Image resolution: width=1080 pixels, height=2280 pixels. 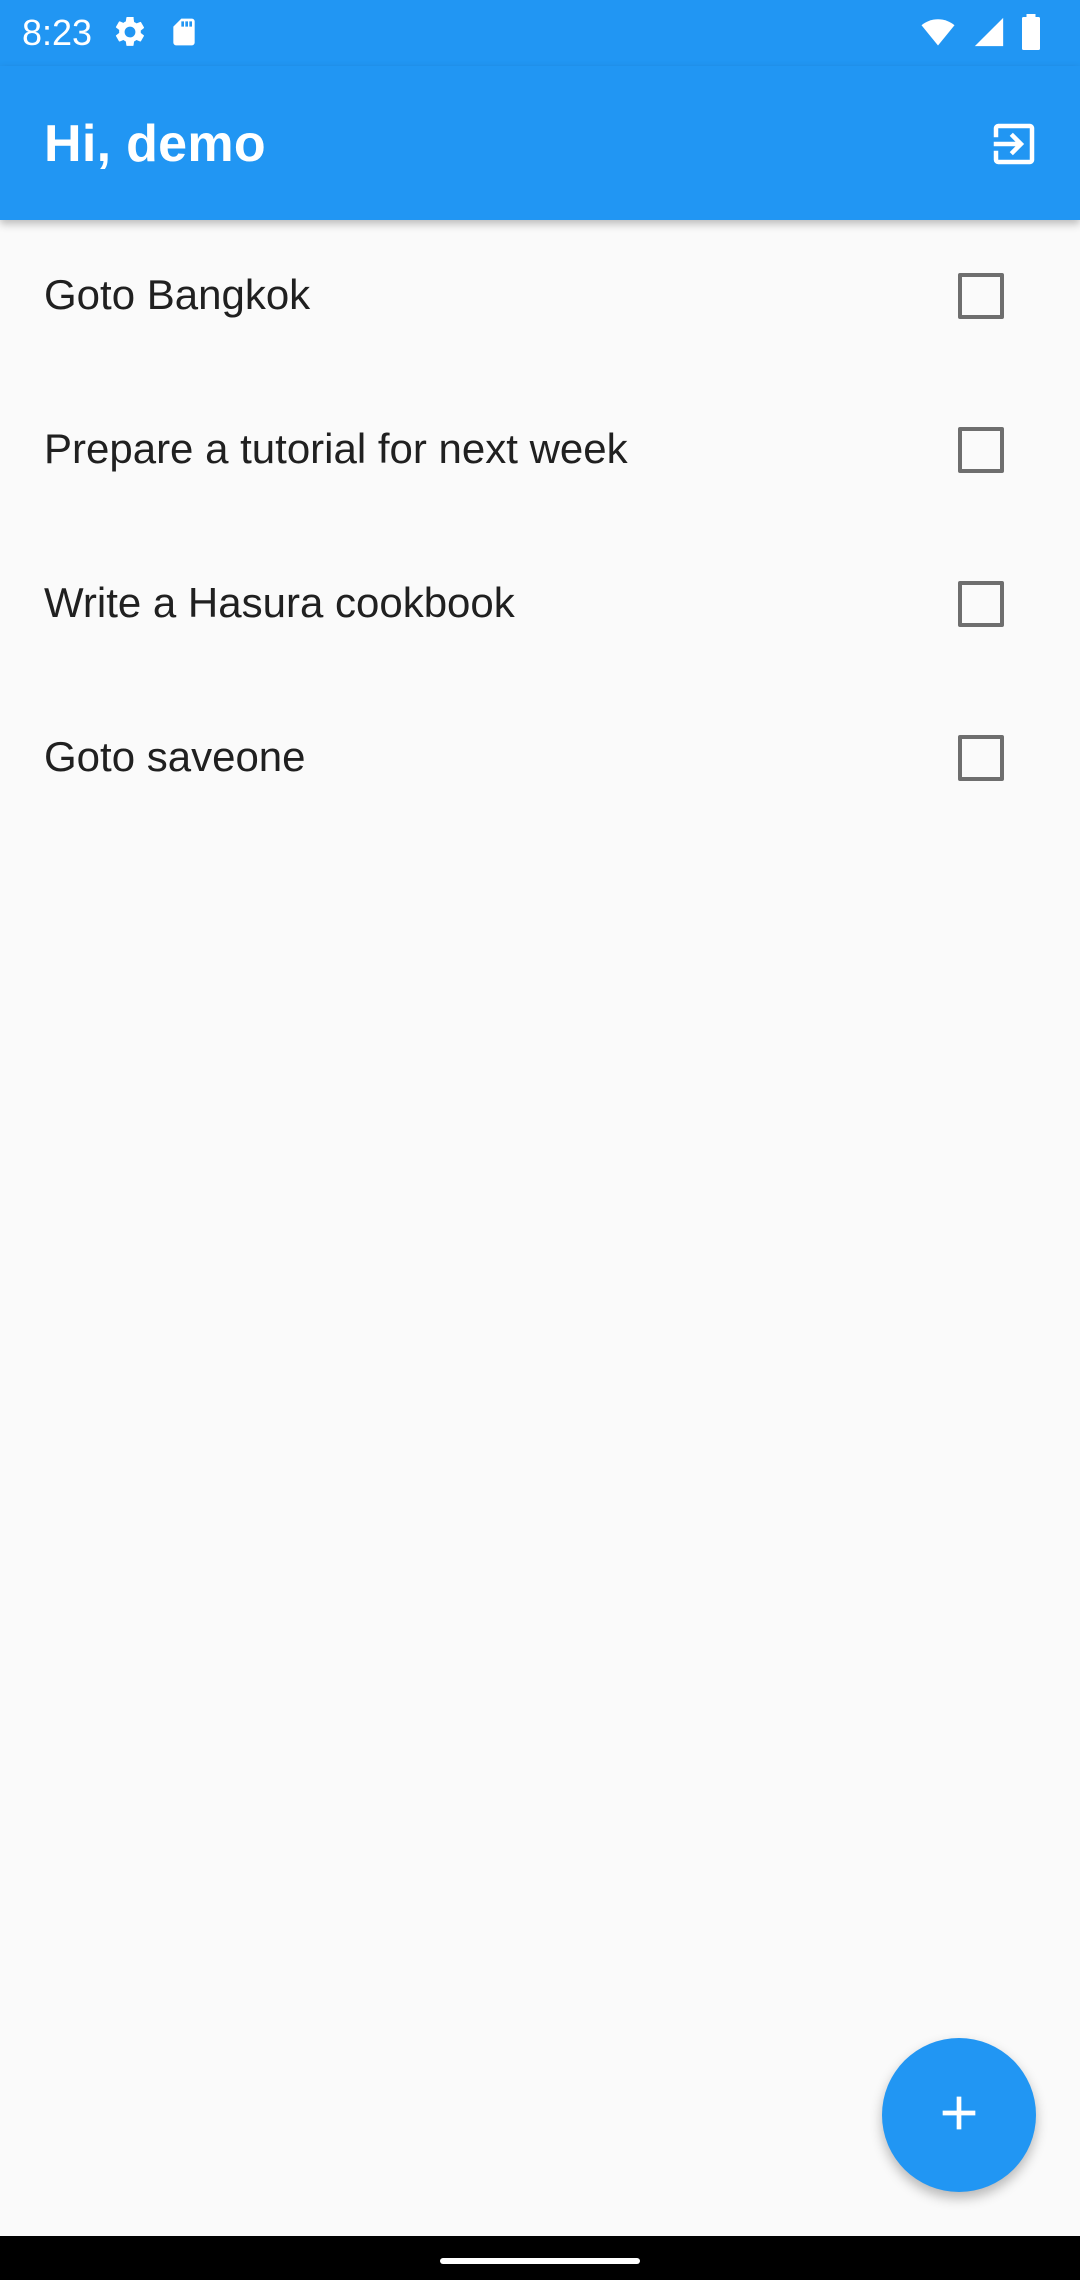 I want to click on todo-title: Goto saveone, so click(x=175, y=756).